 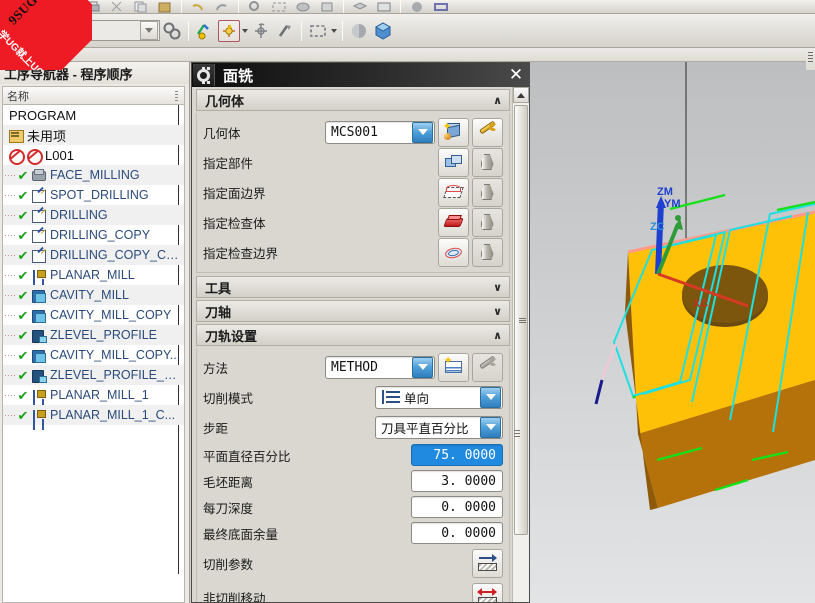 I want to click on non-cutting-moves-button, so click(x=487, y=592).